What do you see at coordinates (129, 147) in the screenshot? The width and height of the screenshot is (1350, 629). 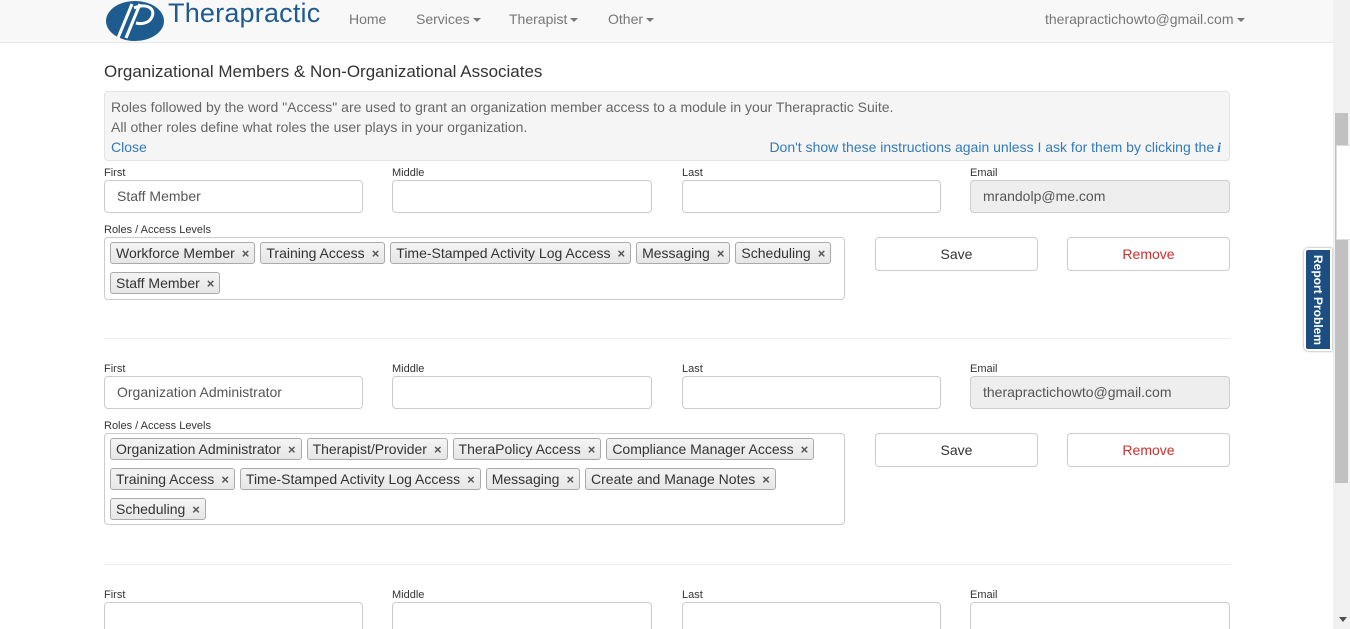 I see `instructions-close-link: Close` at bounding box center [129, 147].